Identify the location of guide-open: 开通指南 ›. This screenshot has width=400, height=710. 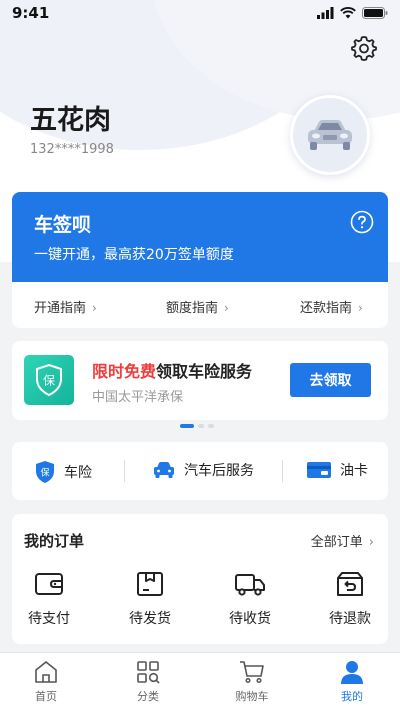
(65, 306).